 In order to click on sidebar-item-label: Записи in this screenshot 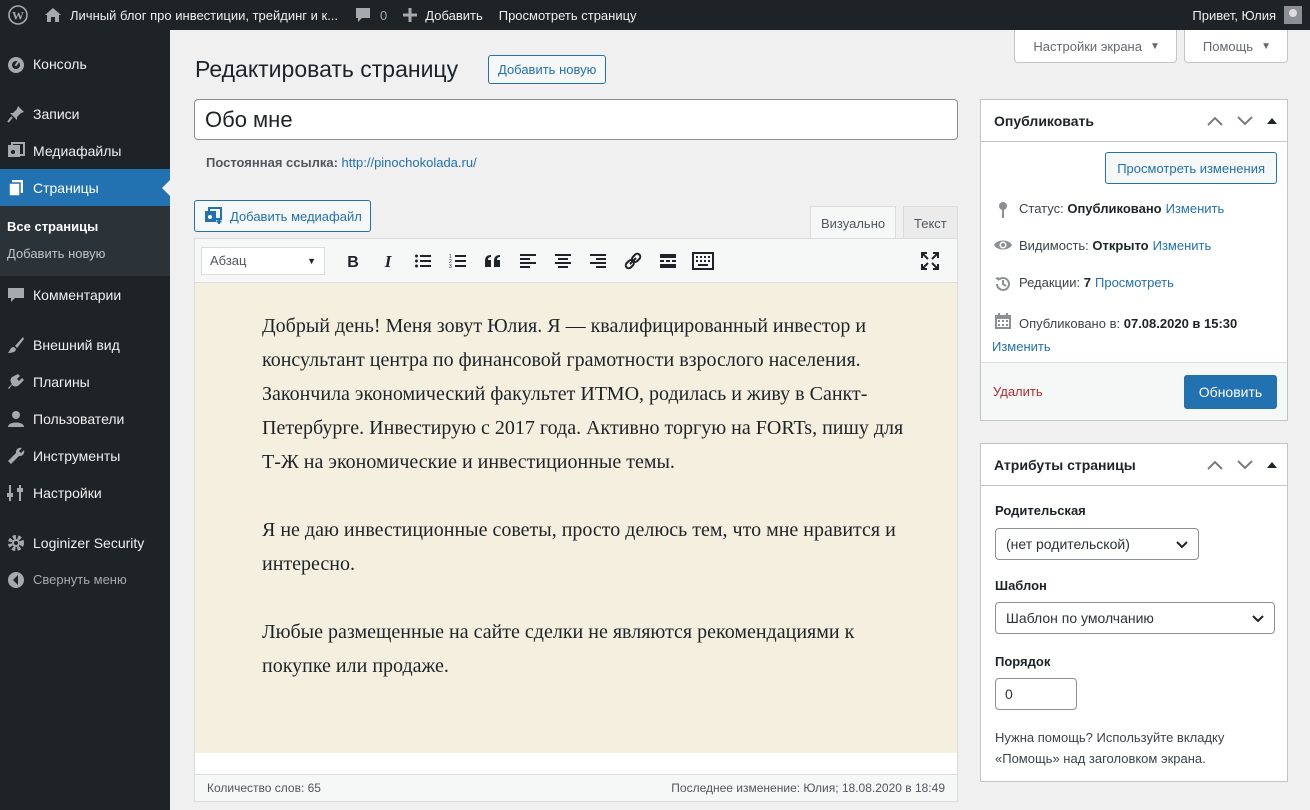, I will do `click(56, 113)`.